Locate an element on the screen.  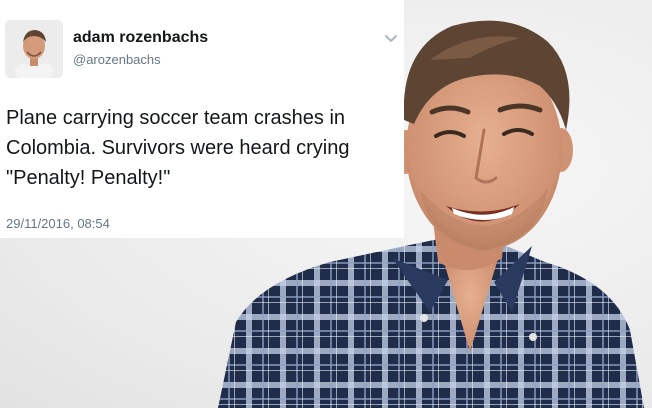
display-name: adam rozenbachs is located at coordinates (140, 38).